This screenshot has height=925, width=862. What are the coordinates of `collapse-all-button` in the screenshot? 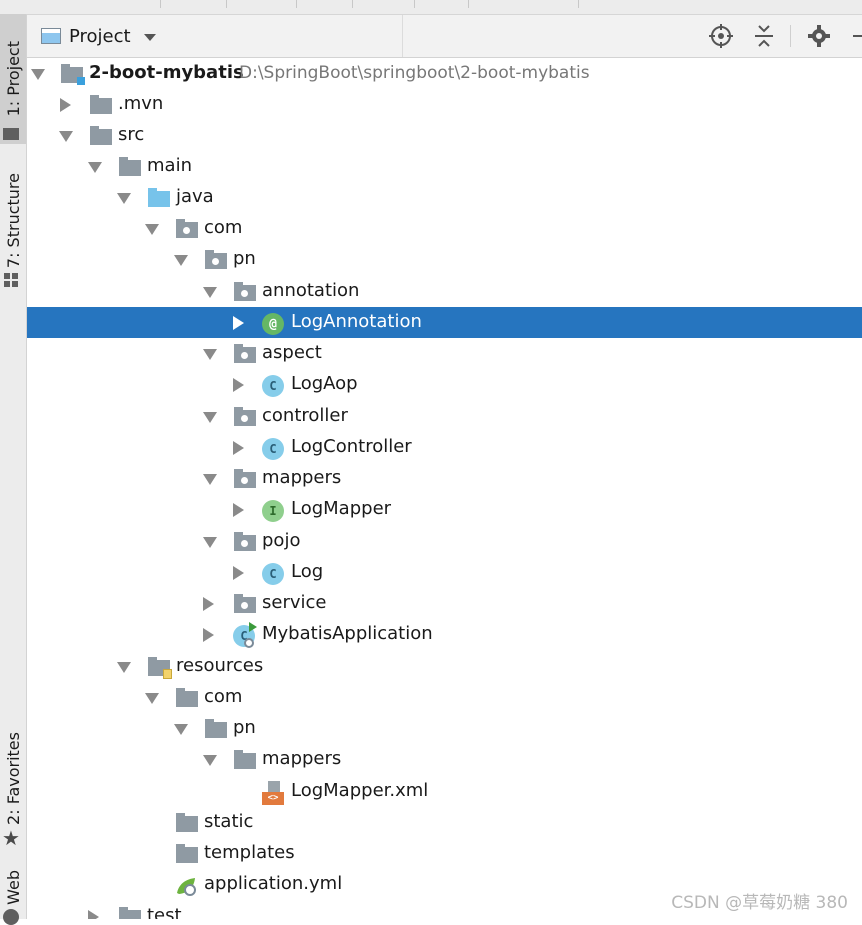 It's located at (764, 36).